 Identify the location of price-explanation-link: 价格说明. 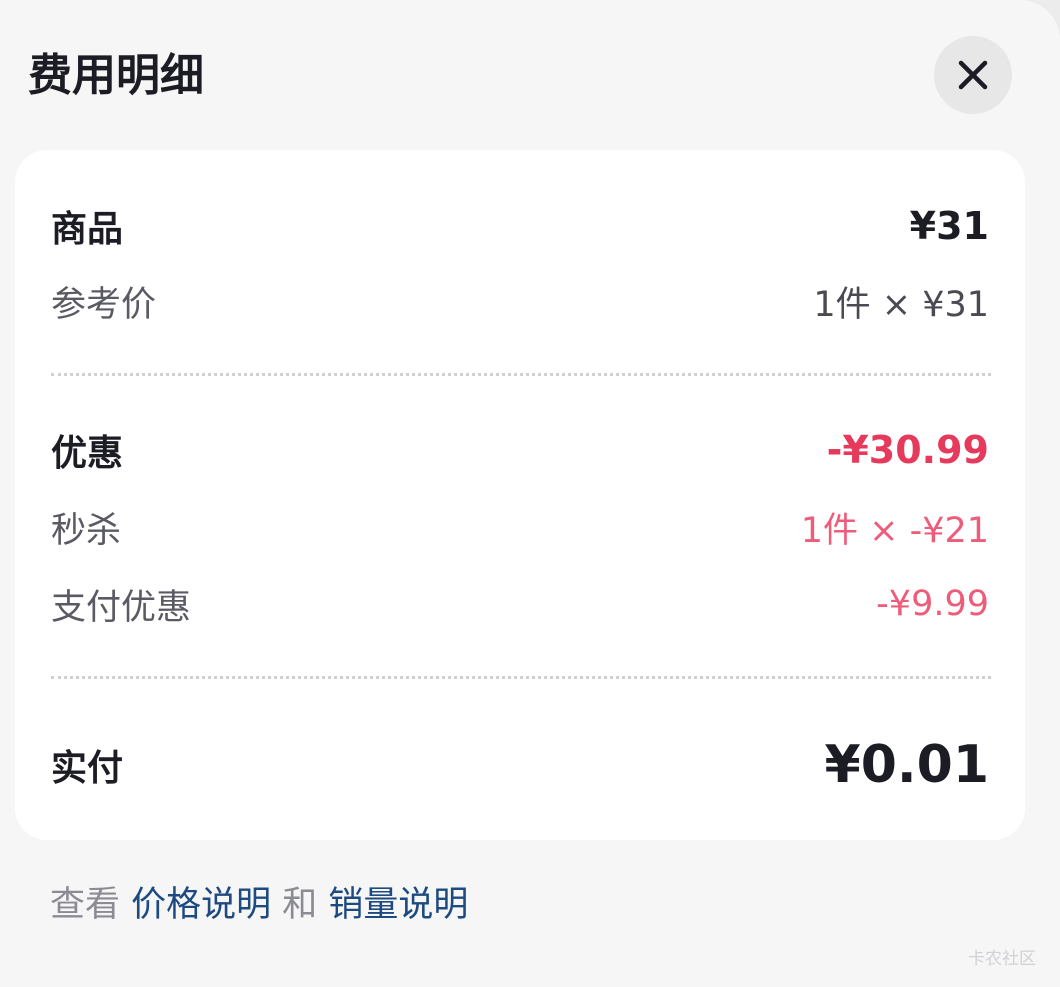
(201, 905).